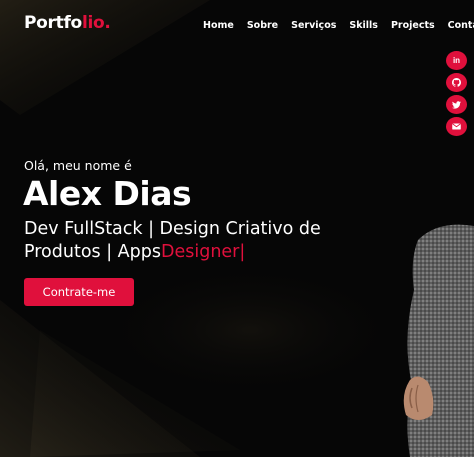 The image size is (474, 457). Describe the element at coordinates (461, 25) in the screenshot. I see `nav-contato: Contato` at that location.